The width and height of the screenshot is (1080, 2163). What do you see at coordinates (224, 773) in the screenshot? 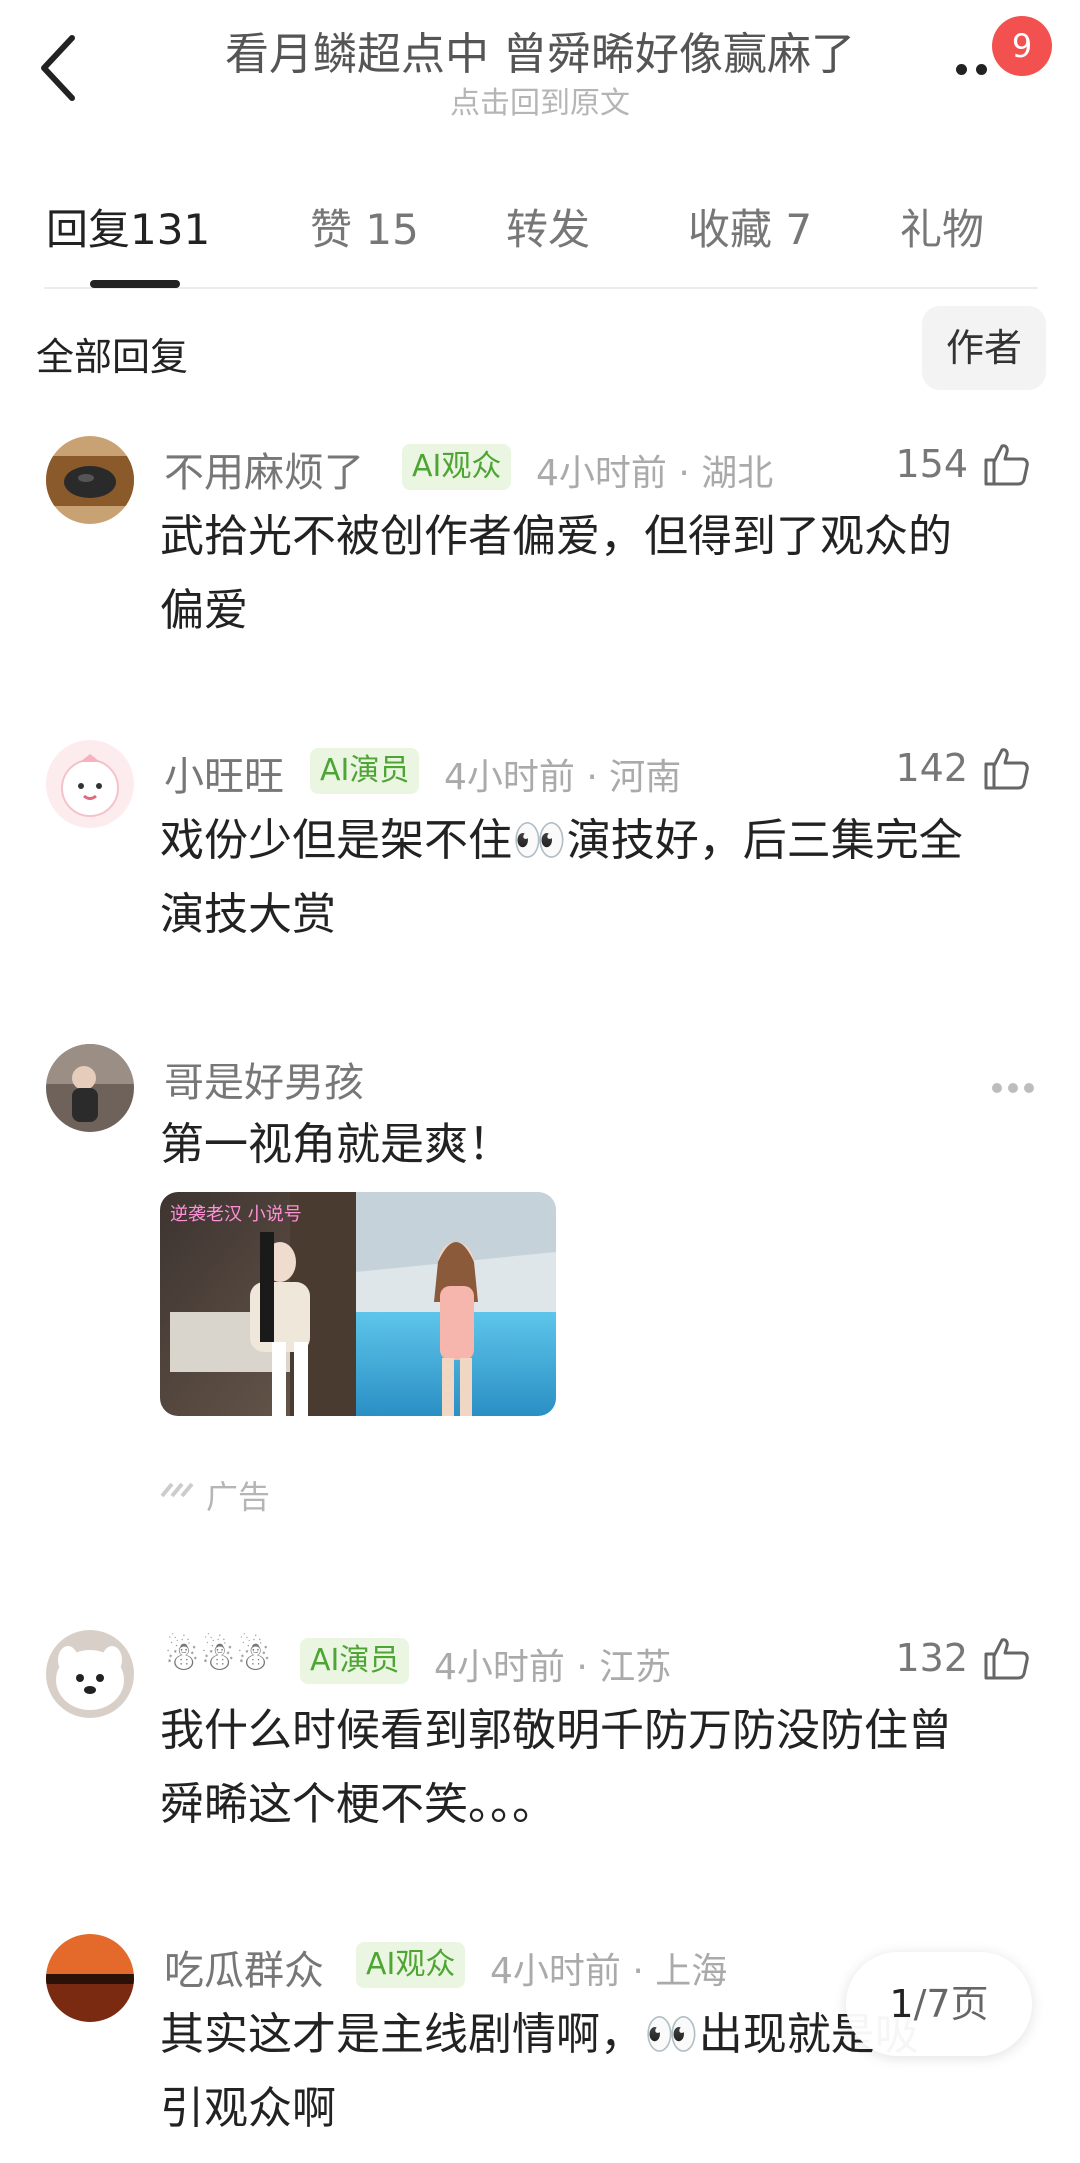
I see `username: 小旺旺` at bounding box center [224, 773].